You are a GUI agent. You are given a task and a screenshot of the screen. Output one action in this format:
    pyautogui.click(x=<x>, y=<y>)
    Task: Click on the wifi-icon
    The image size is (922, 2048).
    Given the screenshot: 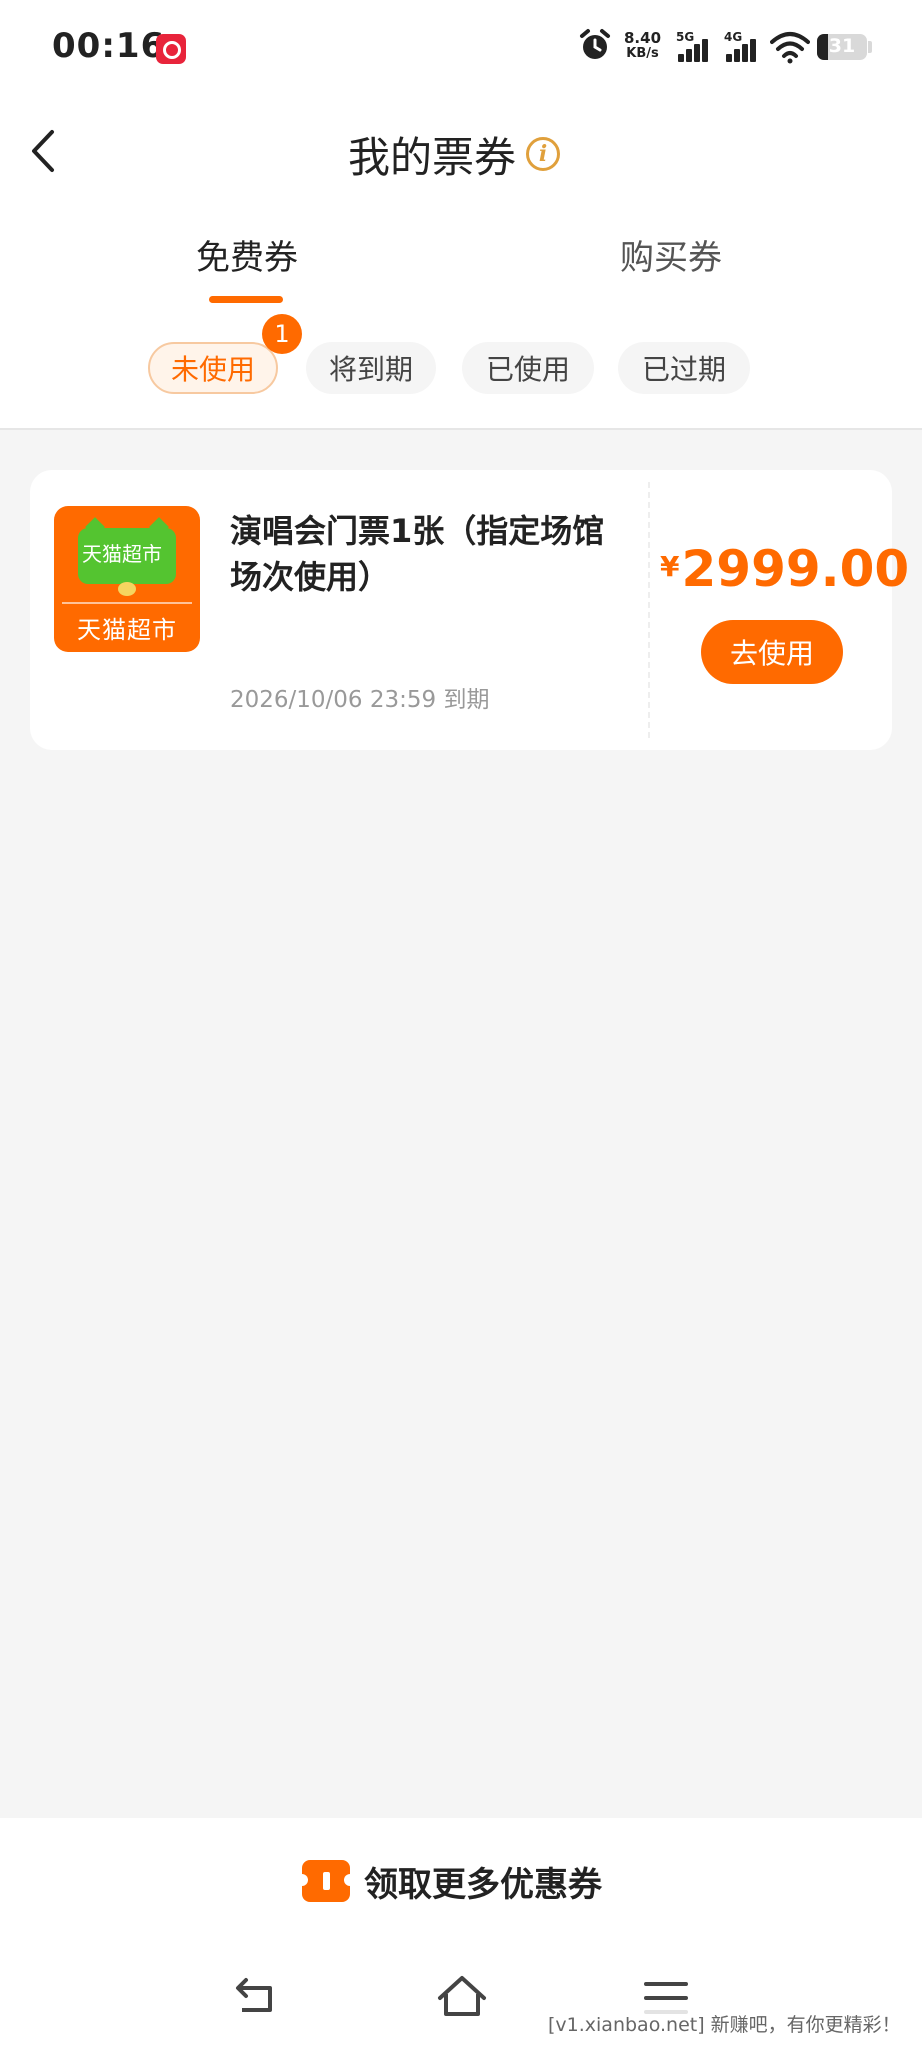 What is the action you would take?
    pyautogui.click(x=790, y=48)
    